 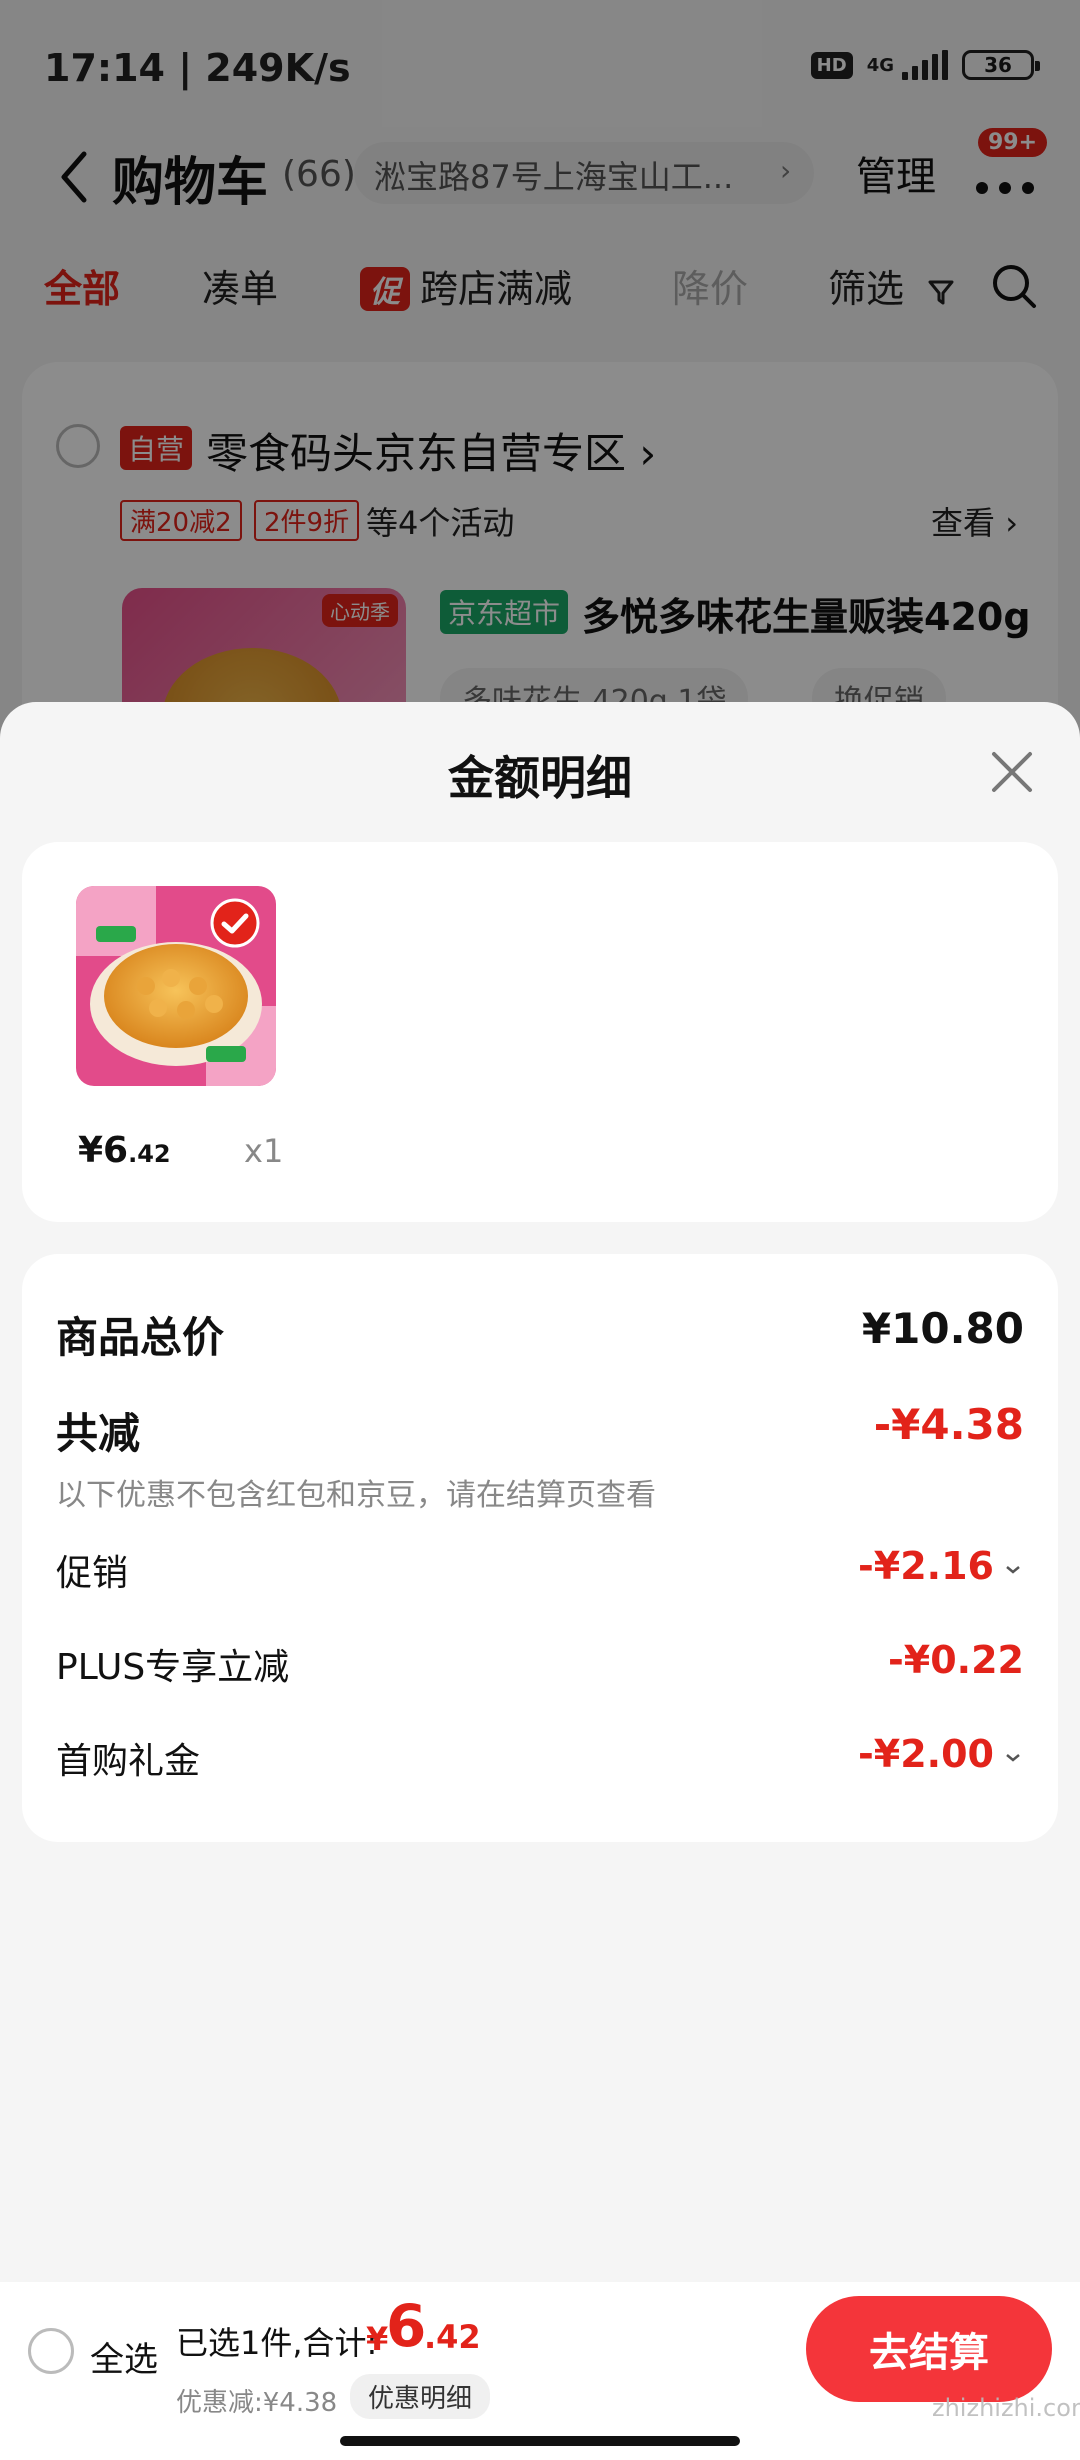 What do you see at coordinates (149, 1154) in the screenshot?
I see `price-dec: .42` at bounding box center [149, 1154].